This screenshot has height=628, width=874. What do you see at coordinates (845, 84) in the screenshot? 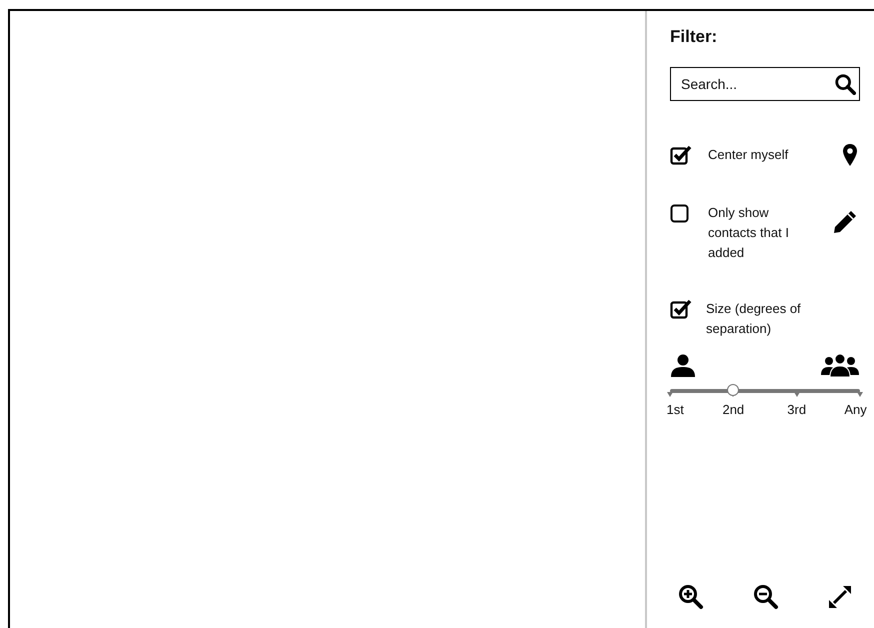
I see `search-icon` at bounding box center [845, 84].